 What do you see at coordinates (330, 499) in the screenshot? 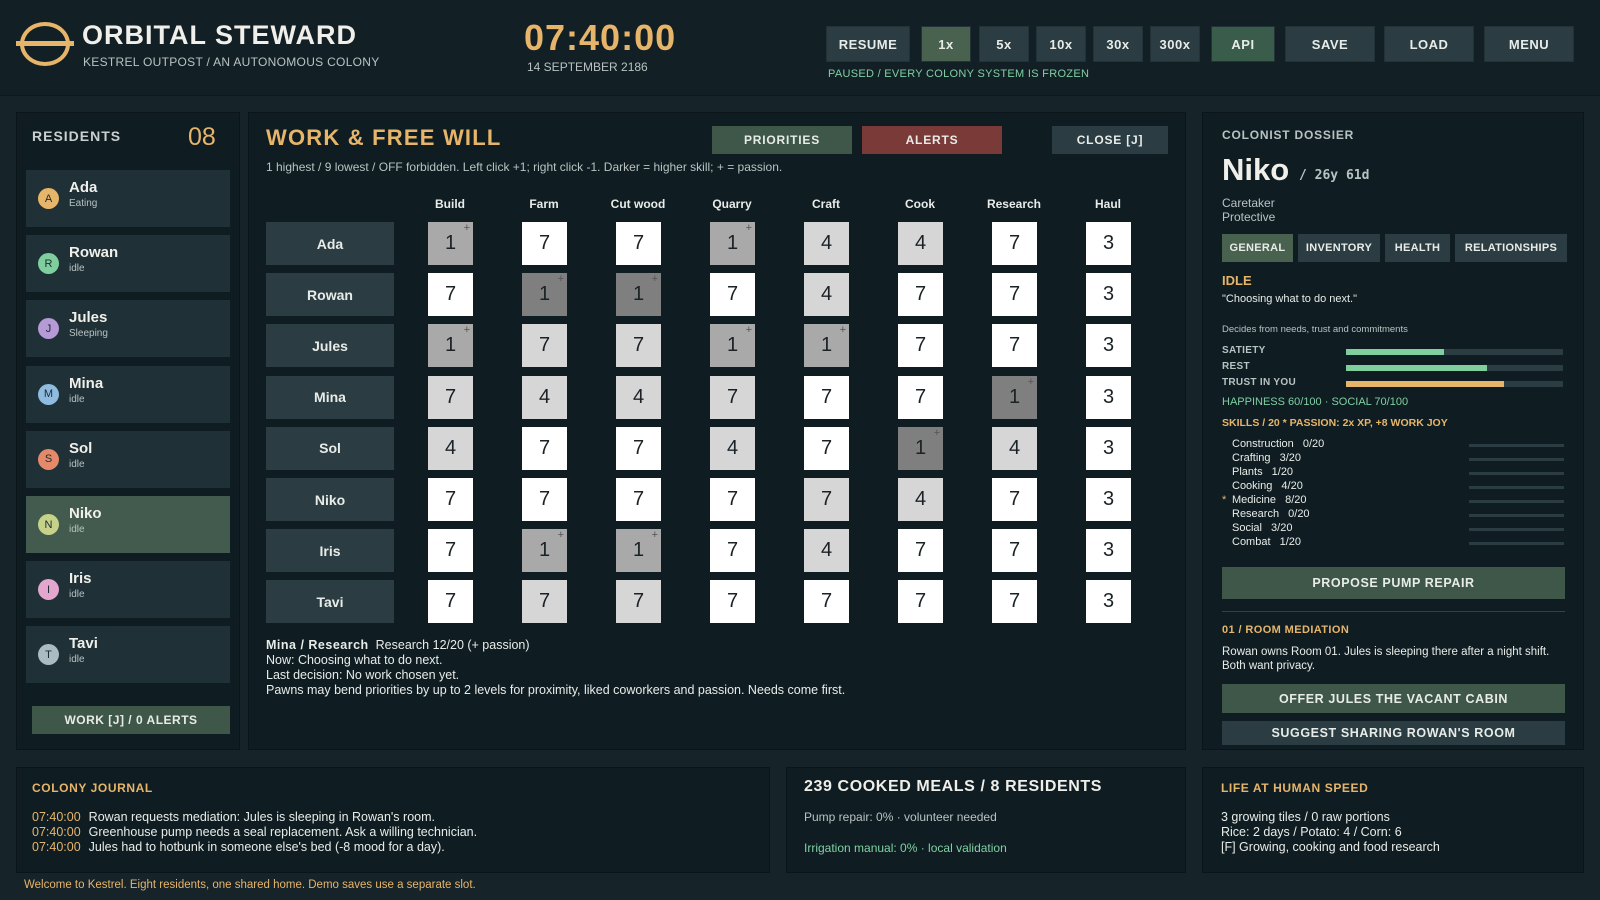
I see `row-header-niko: Niko` at bounding box center [330, 499].